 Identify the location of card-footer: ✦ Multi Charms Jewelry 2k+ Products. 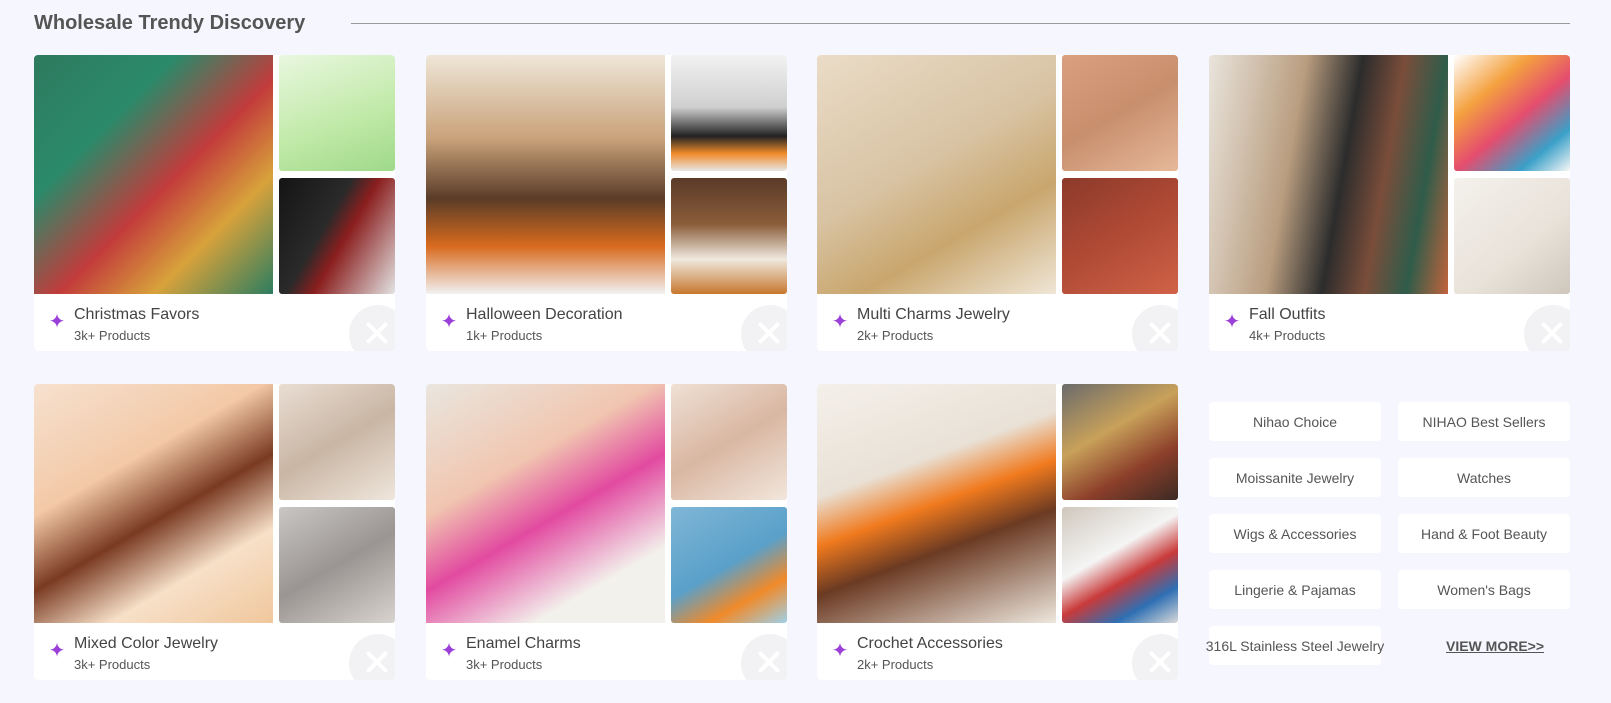
(997, 322).